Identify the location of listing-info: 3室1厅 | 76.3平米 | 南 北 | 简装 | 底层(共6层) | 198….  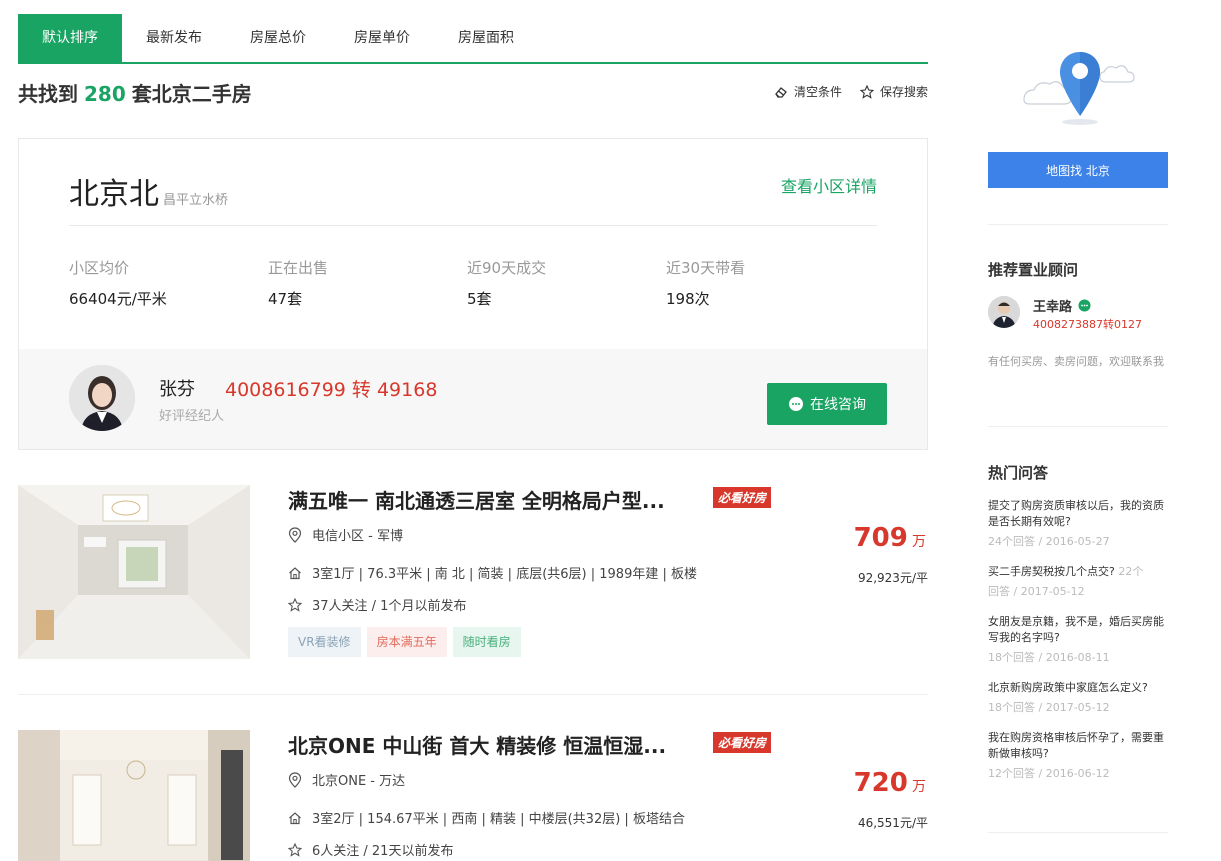
(504, 574).